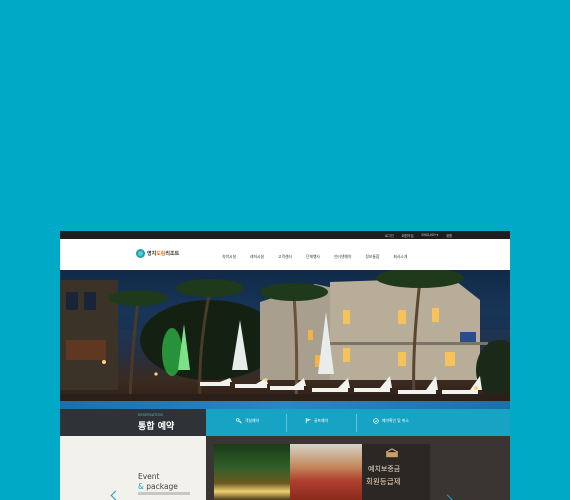  I want to click on pool, so click(285, 405).